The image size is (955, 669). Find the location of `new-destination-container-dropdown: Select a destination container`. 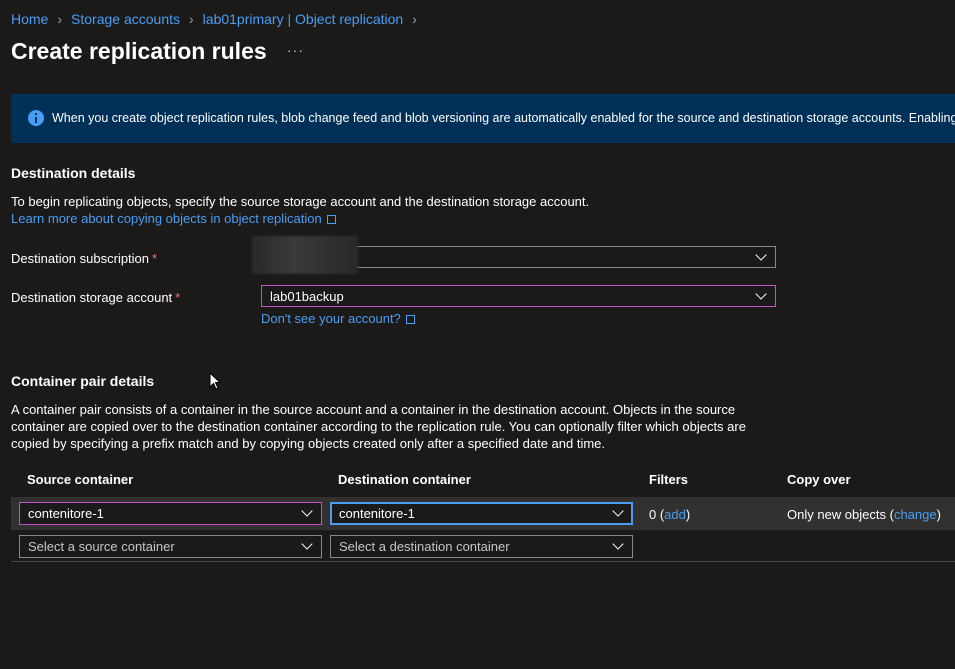

new-destination-container-dropdown: Select a destination container is located at coordinates (481, 546).